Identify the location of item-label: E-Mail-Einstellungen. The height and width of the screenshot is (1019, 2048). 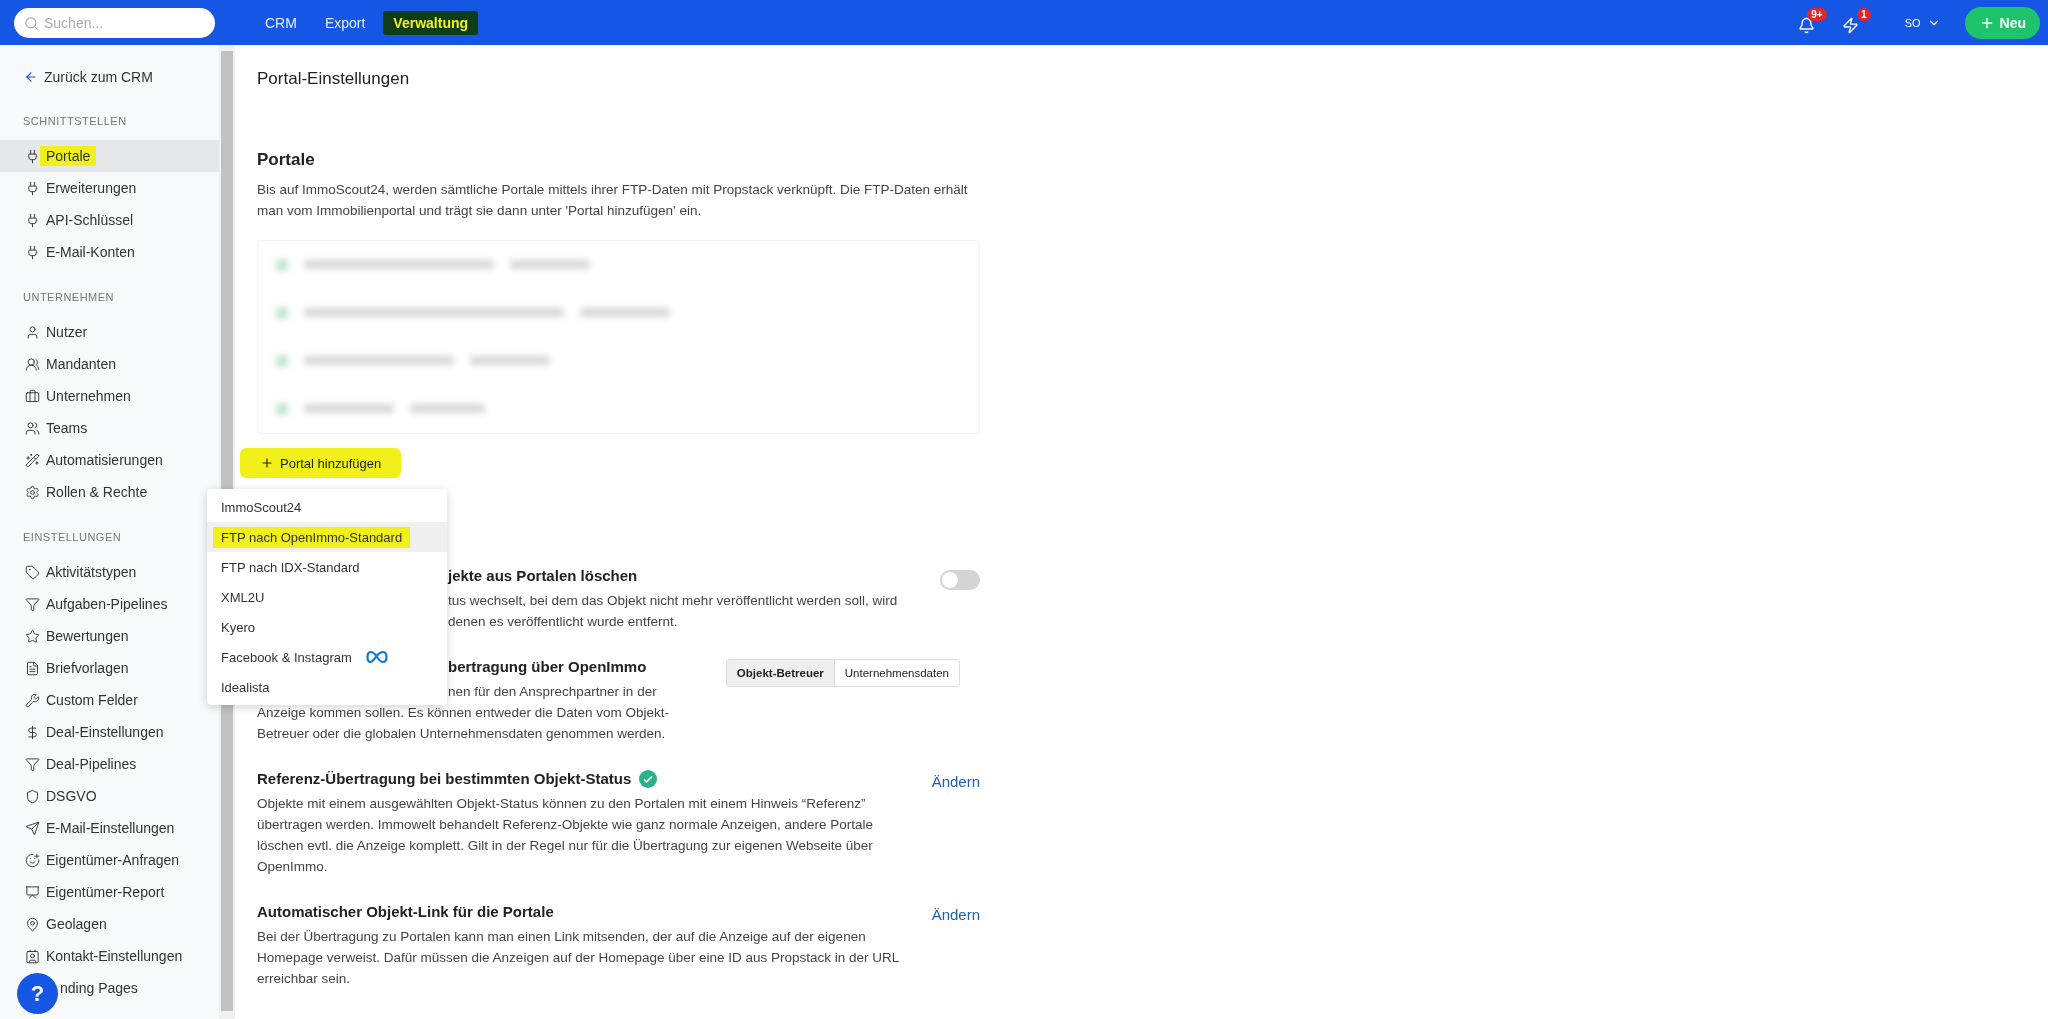
(110, 828).